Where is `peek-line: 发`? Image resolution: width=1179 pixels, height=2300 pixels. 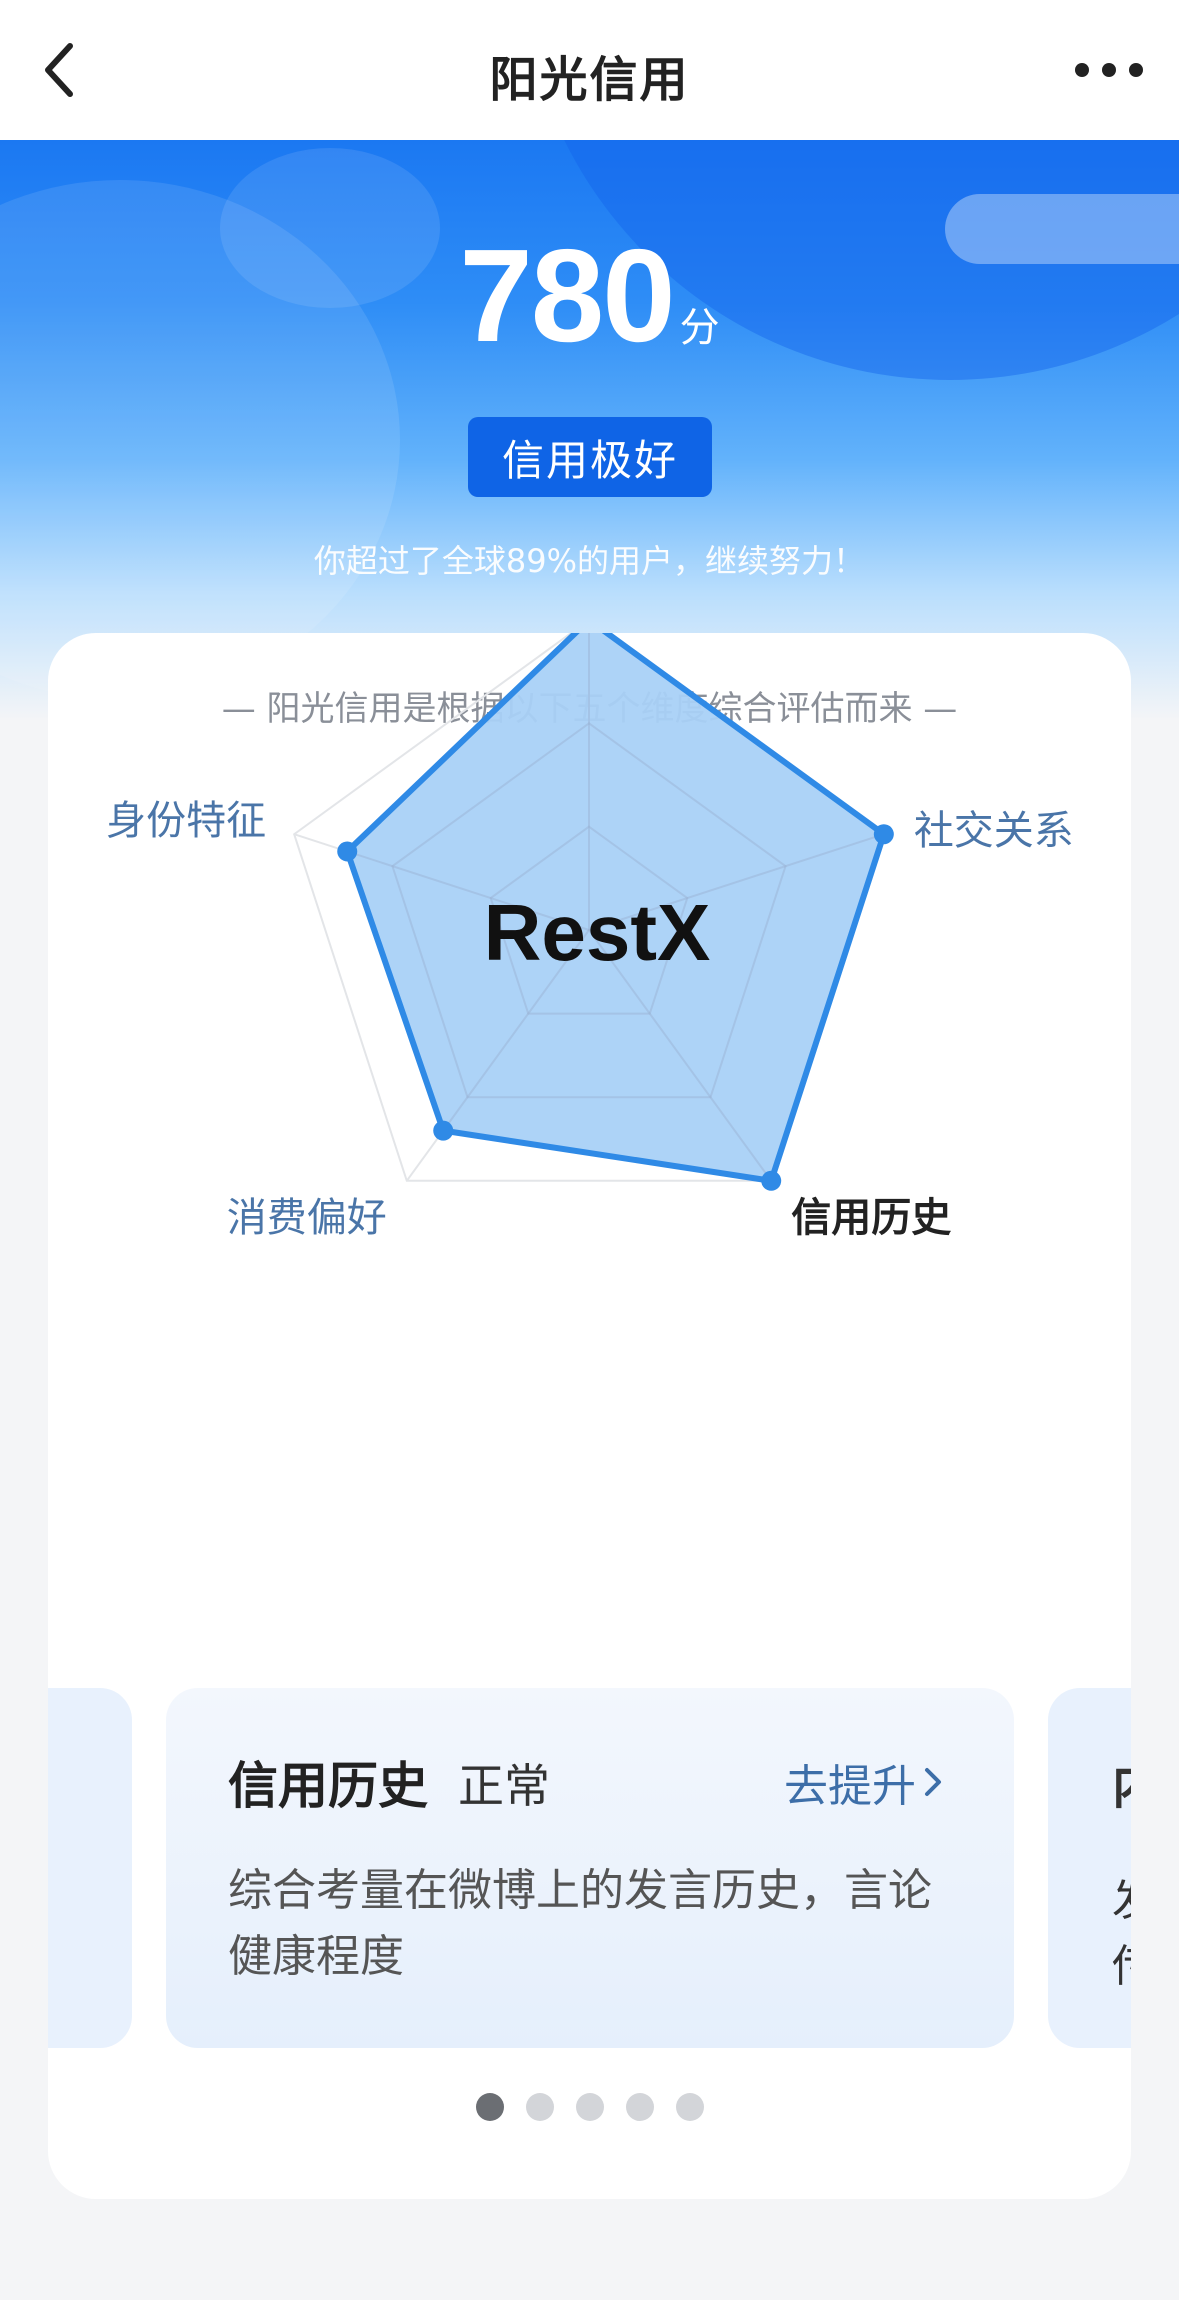 peek-line: 发 is located at coordinates (1121, 1896).